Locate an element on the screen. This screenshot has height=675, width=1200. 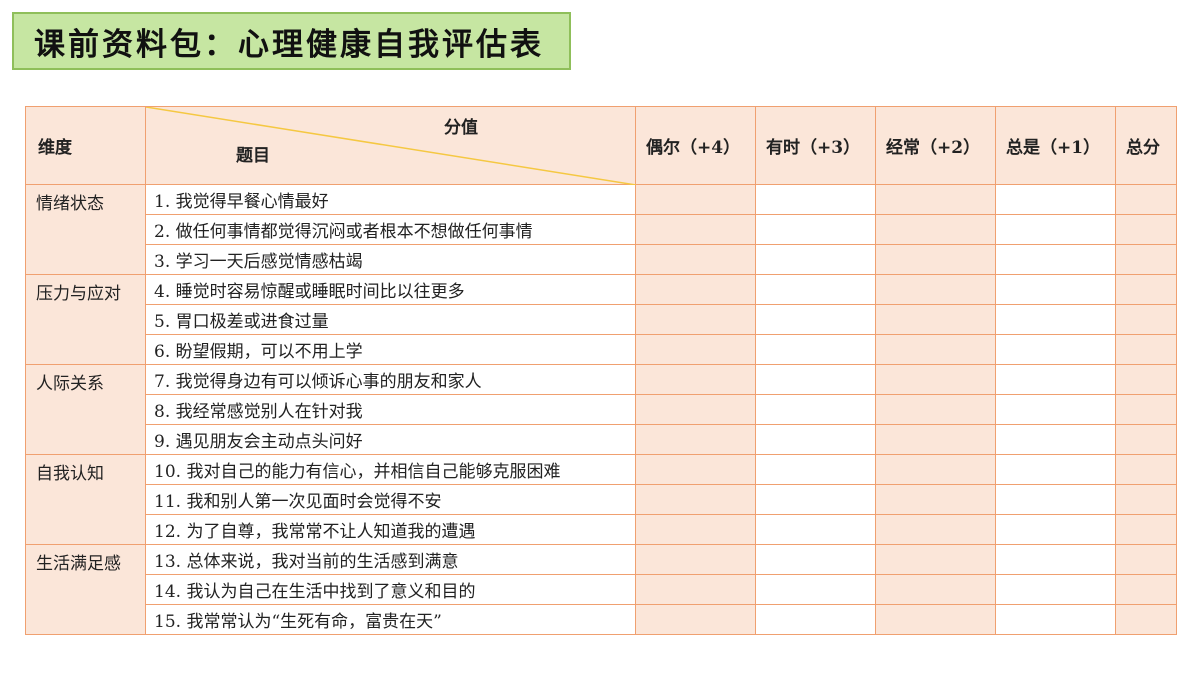
table-row: 6. 盼望假期，可以不用上学 is located at coordinates (601, 349).